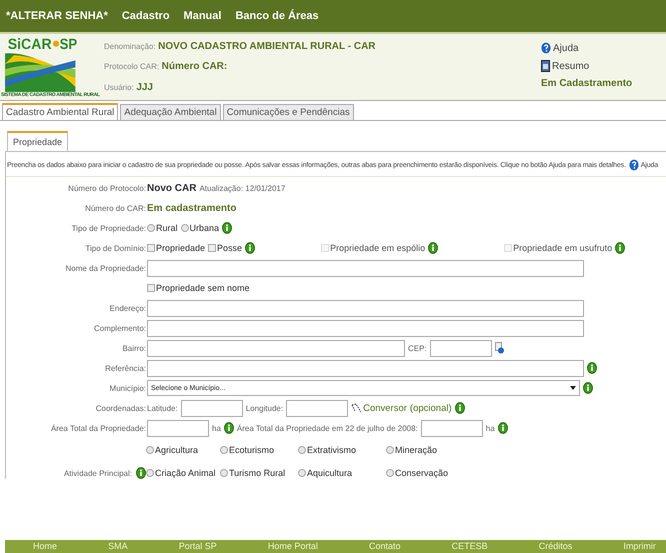 This screenshot has height=553, width=666. I want to click on tab: Propriedade, so click(37, 141).